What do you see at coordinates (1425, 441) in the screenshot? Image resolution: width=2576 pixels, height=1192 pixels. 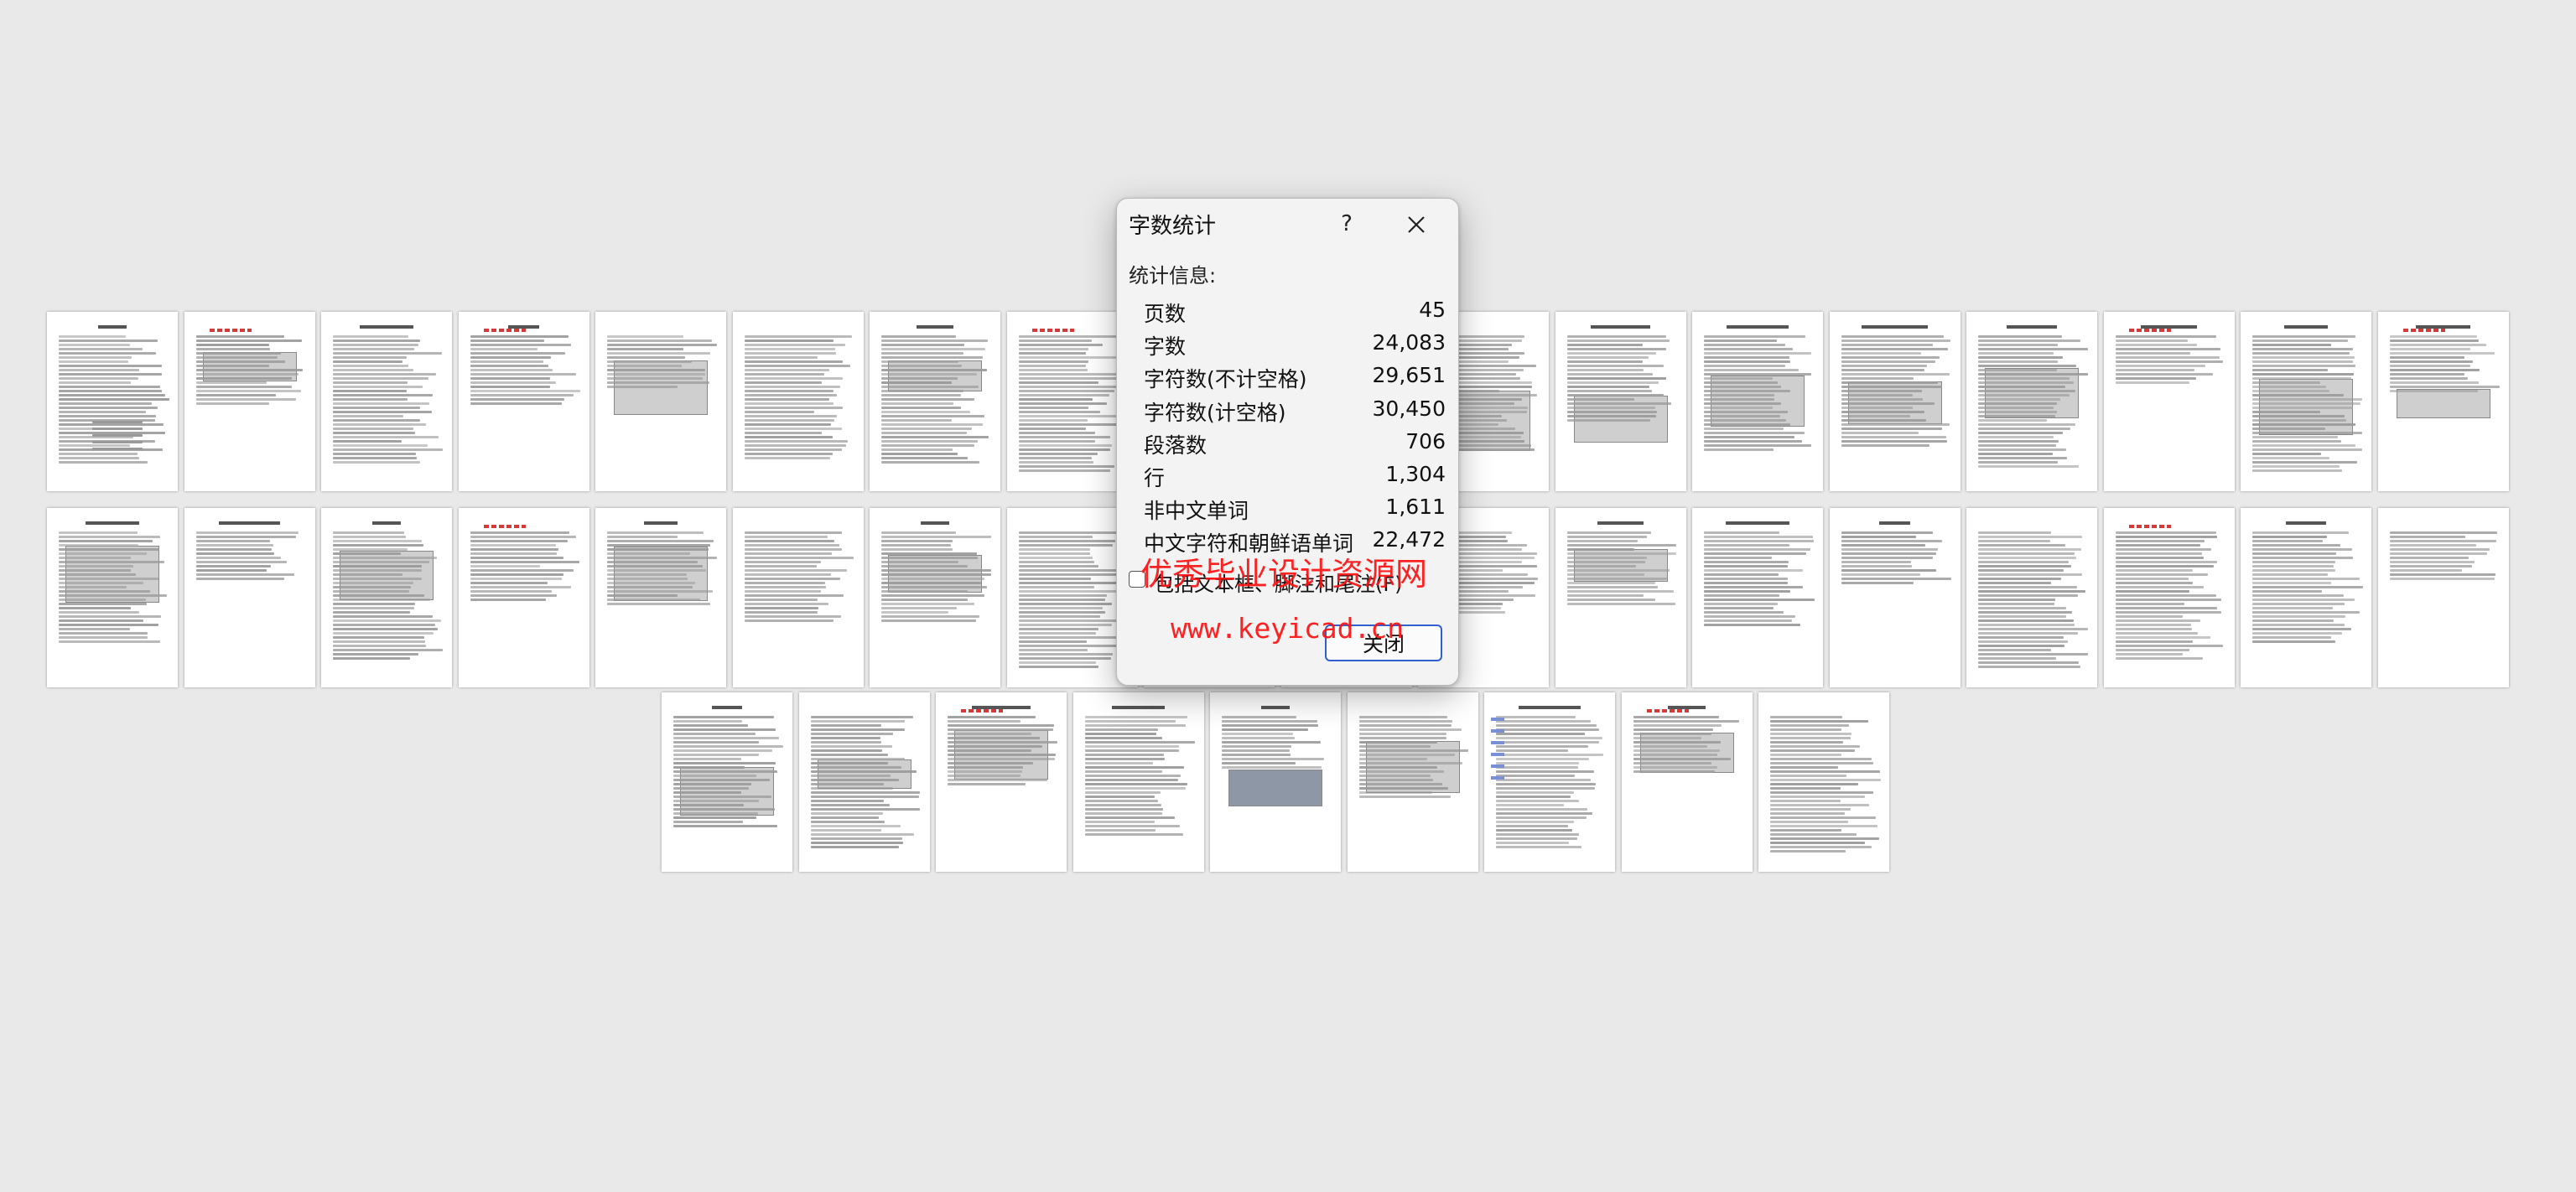 I see `stat-value: 706` at bounding box center [1425, 441].